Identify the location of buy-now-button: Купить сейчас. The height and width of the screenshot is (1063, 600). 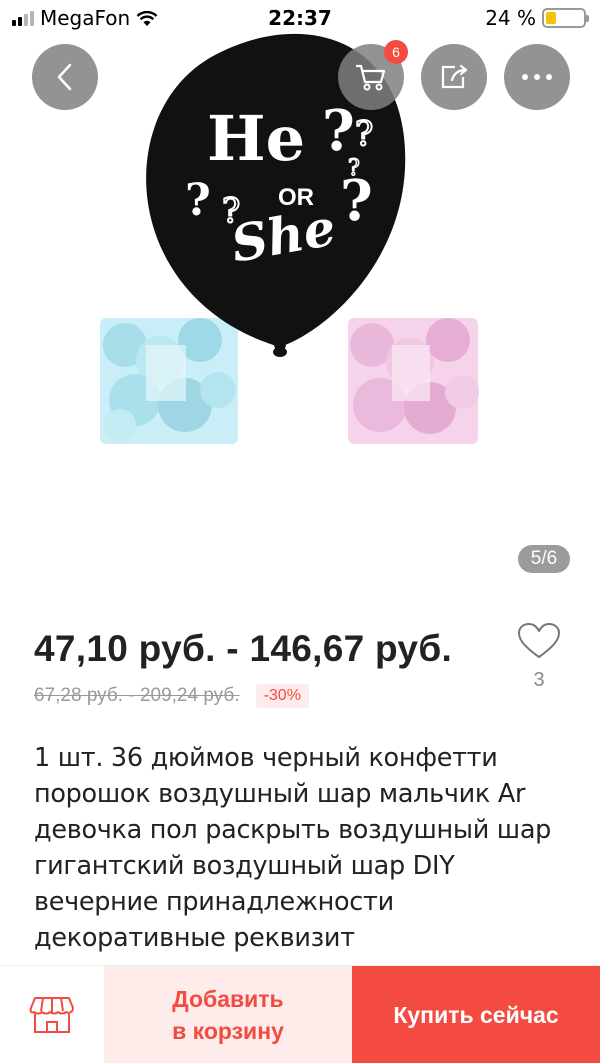
(476, 1014).